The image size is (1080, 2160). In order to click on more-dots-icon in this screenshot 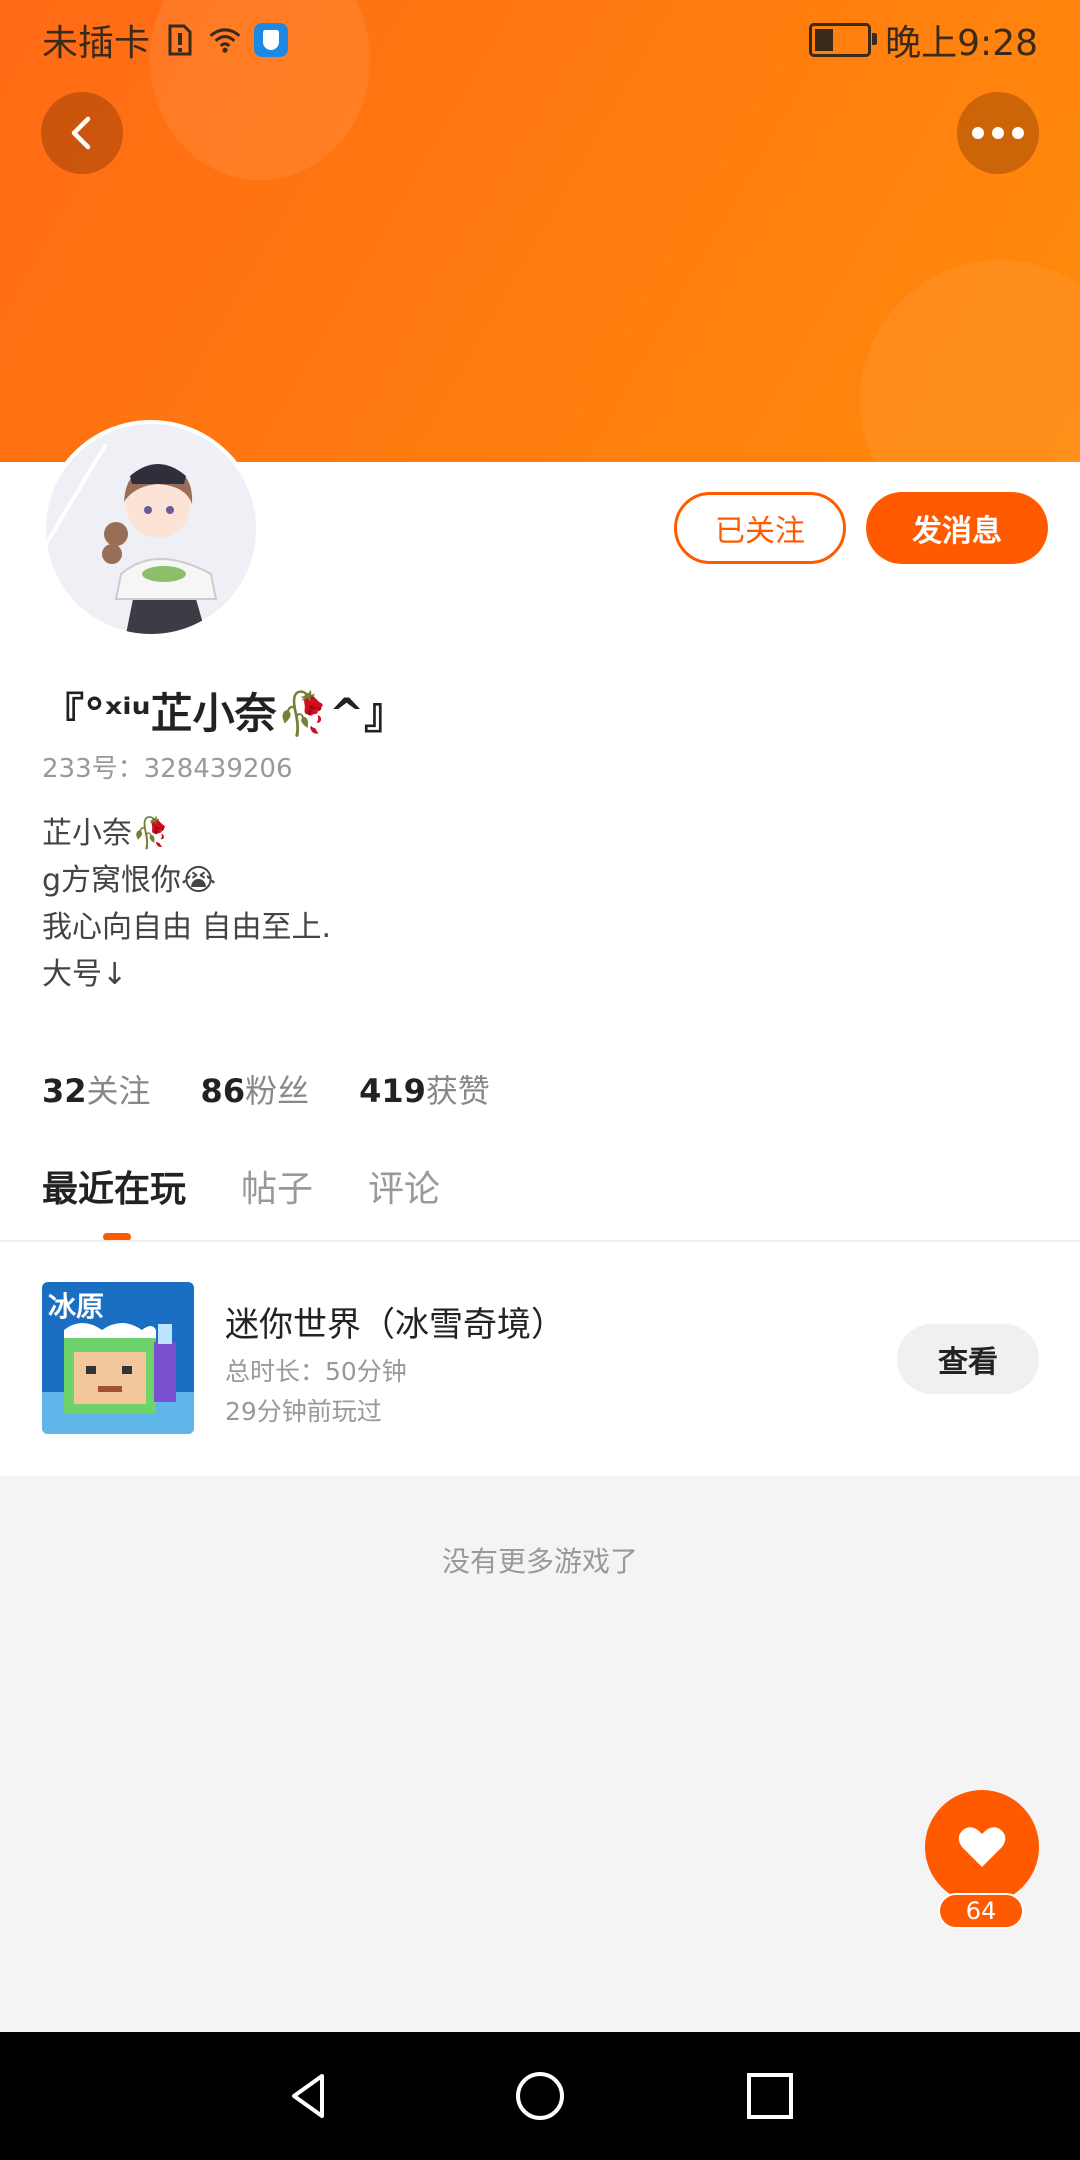, I will do `click(998, 133)`.